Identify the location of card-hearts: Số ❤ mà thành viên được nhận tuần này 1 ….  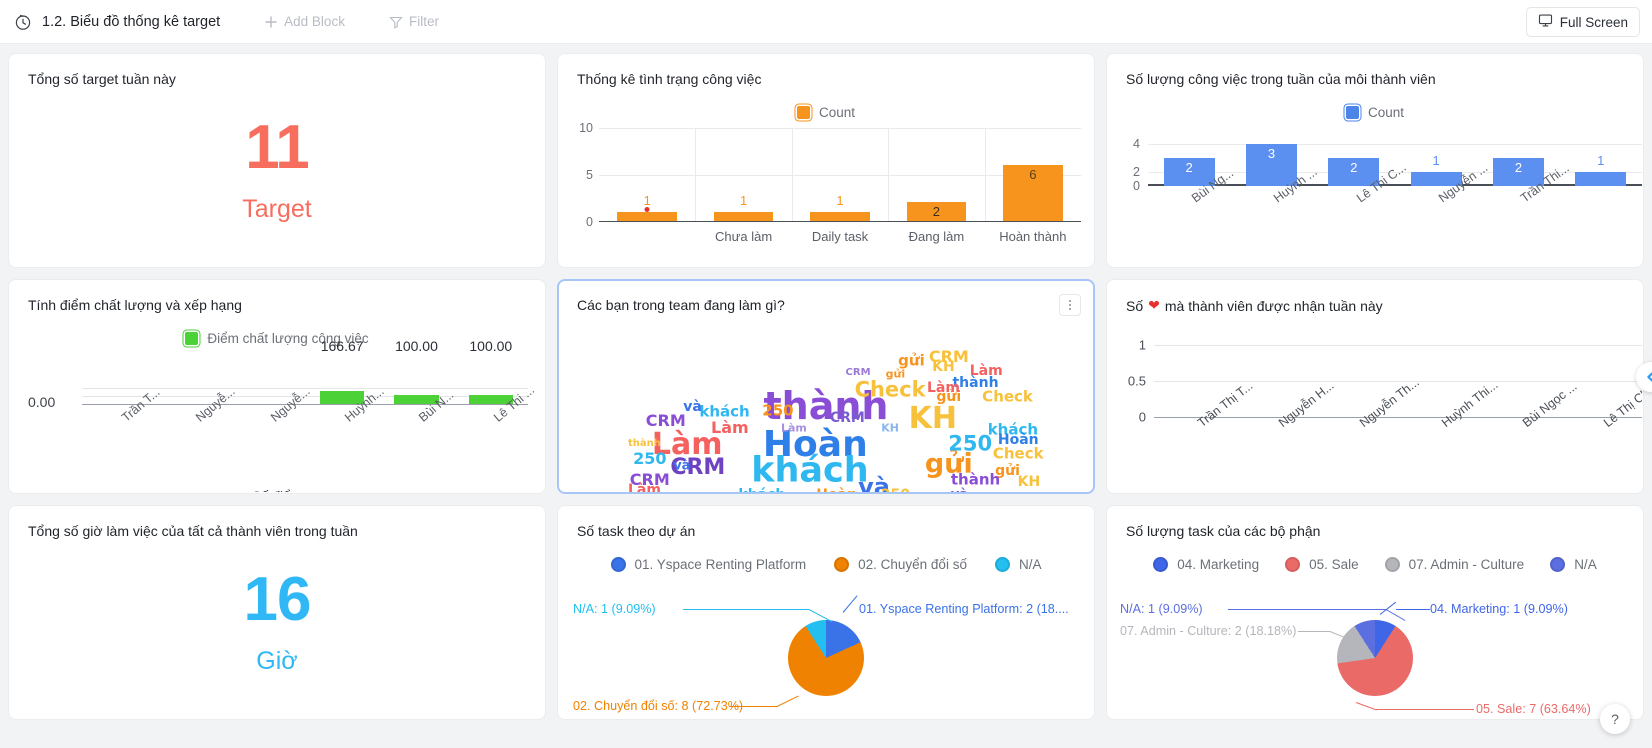
(1375, 386).